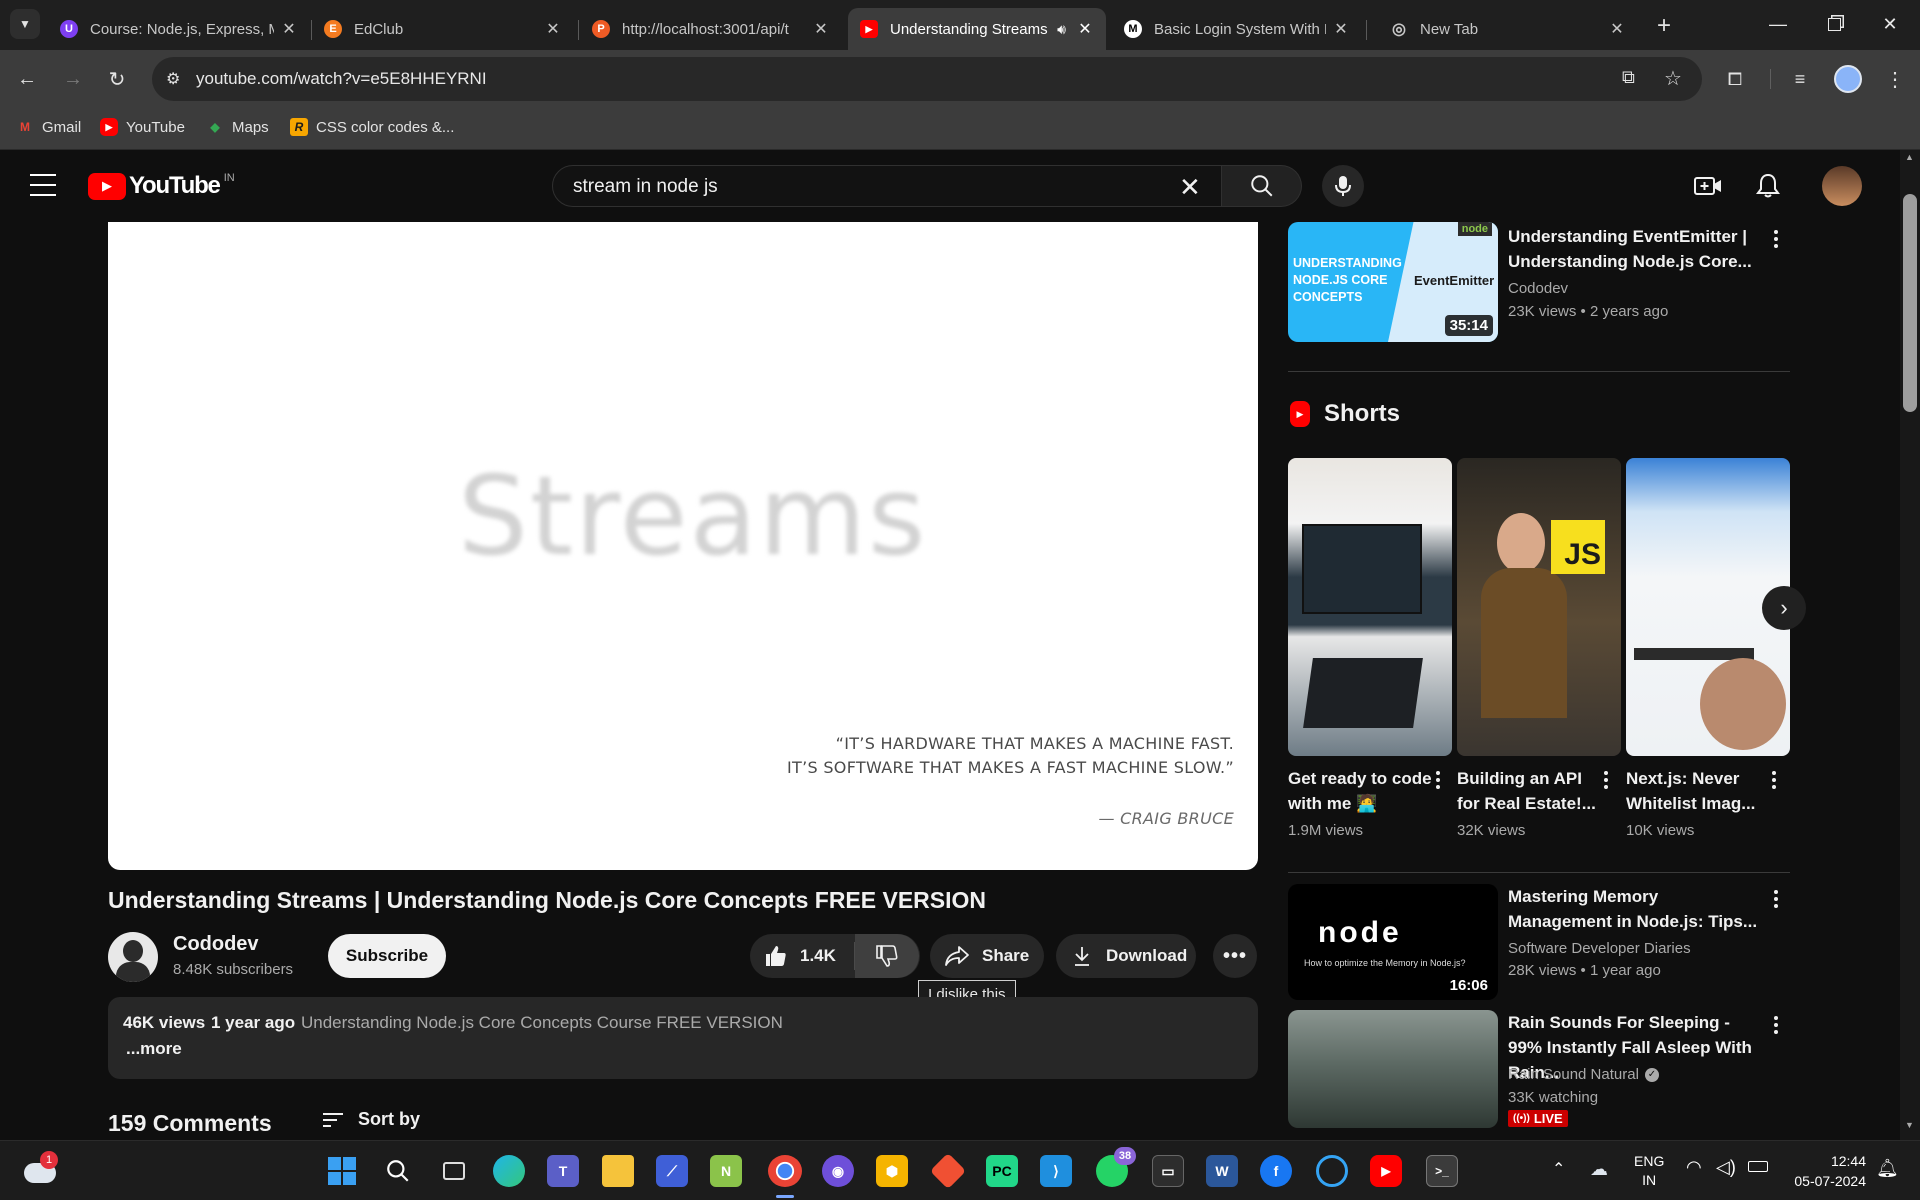  I want to click on recommended-video-channel: Cododev, so click(1538, 288).